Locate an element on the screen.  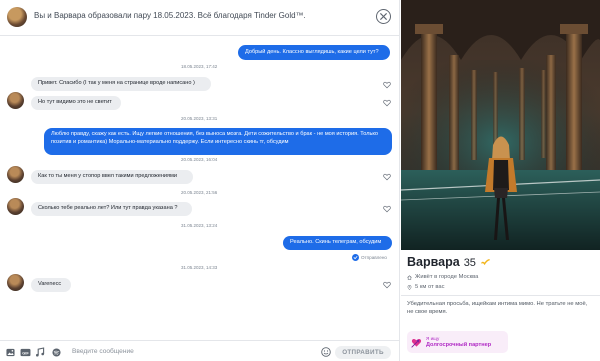
send-button: ОТПРАВИТЬ is located at coordinates (363, 352).